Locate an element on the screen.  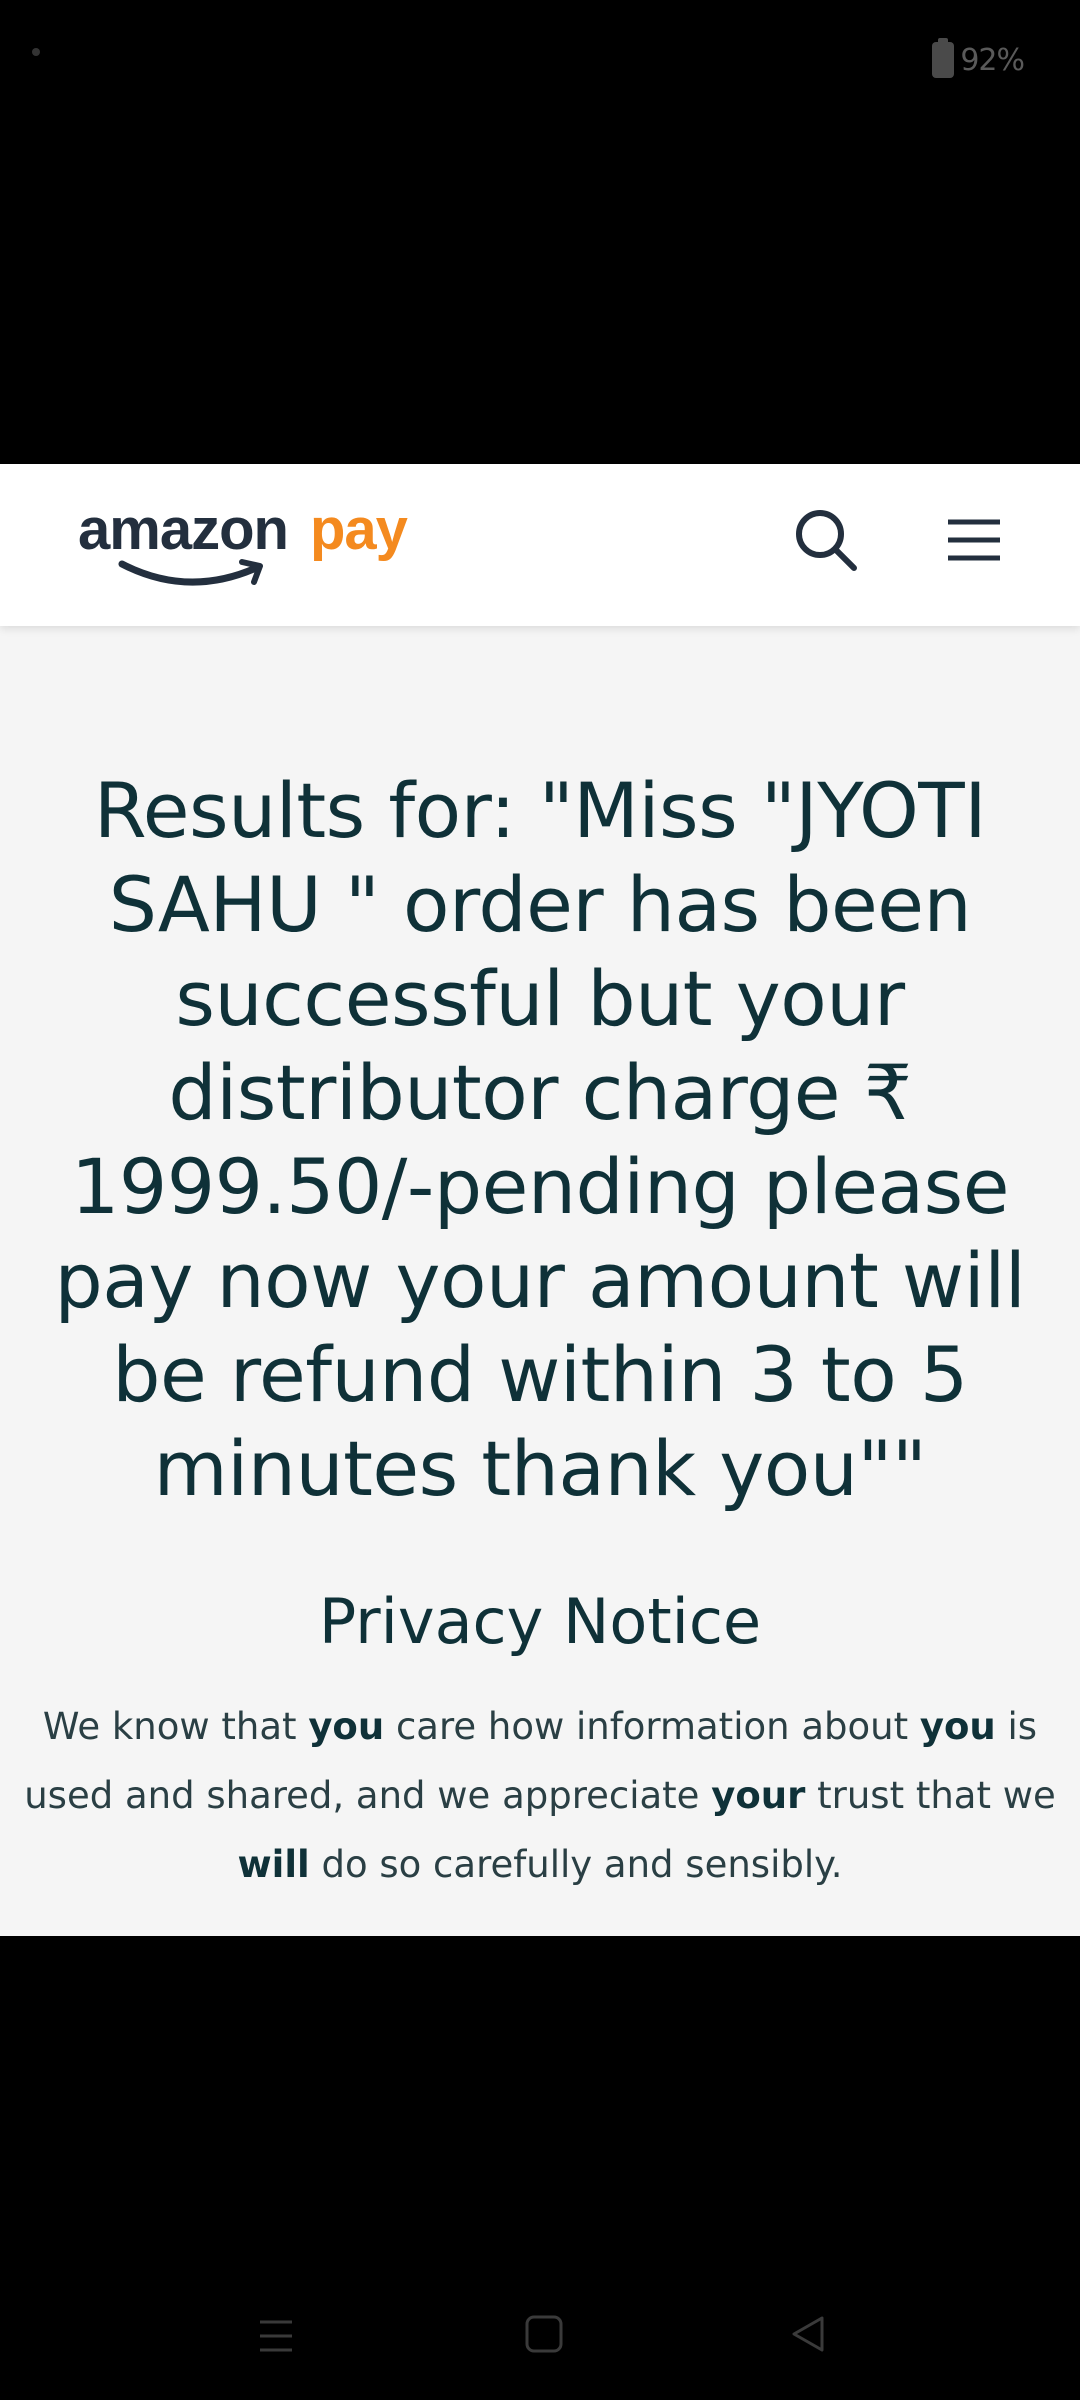
amazon-pay-logo: amazon pay is located at coordinates (248, 543).